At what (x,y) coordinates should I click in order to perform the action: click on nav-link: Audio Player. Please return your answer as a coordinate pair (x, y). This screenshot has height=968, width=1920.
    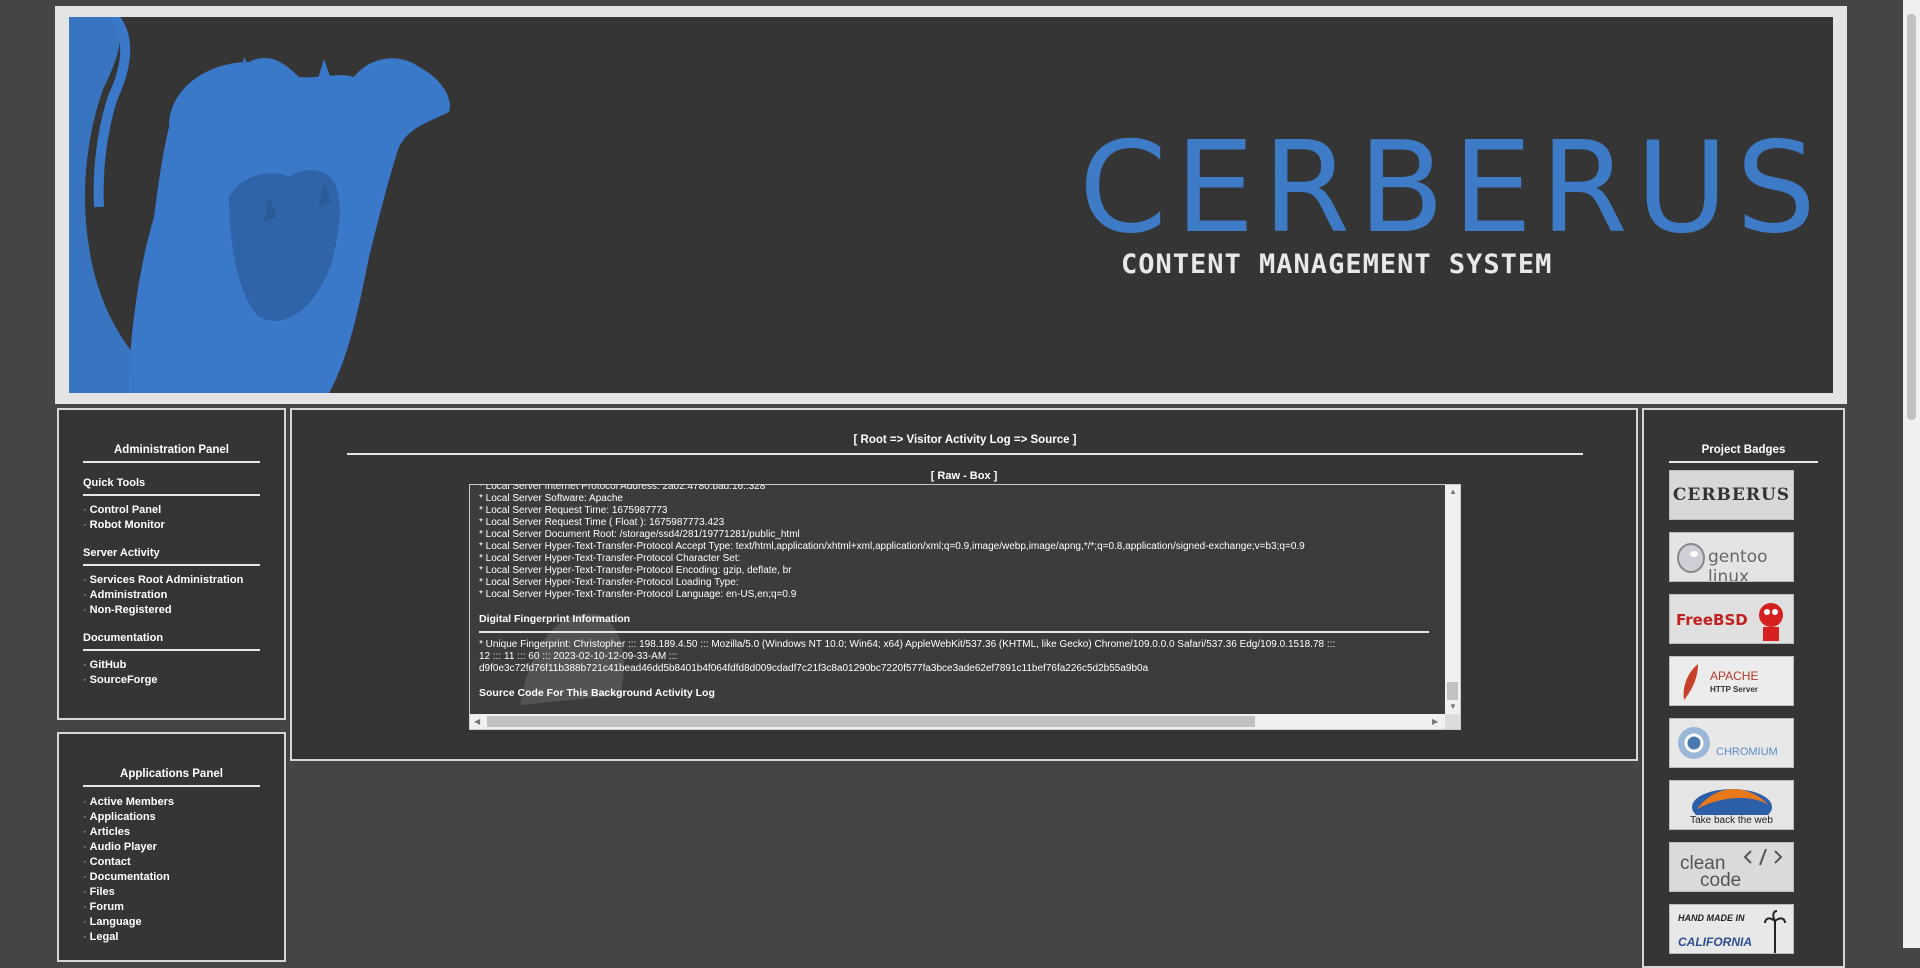
    Looking at the image, I should click on (123, 847).